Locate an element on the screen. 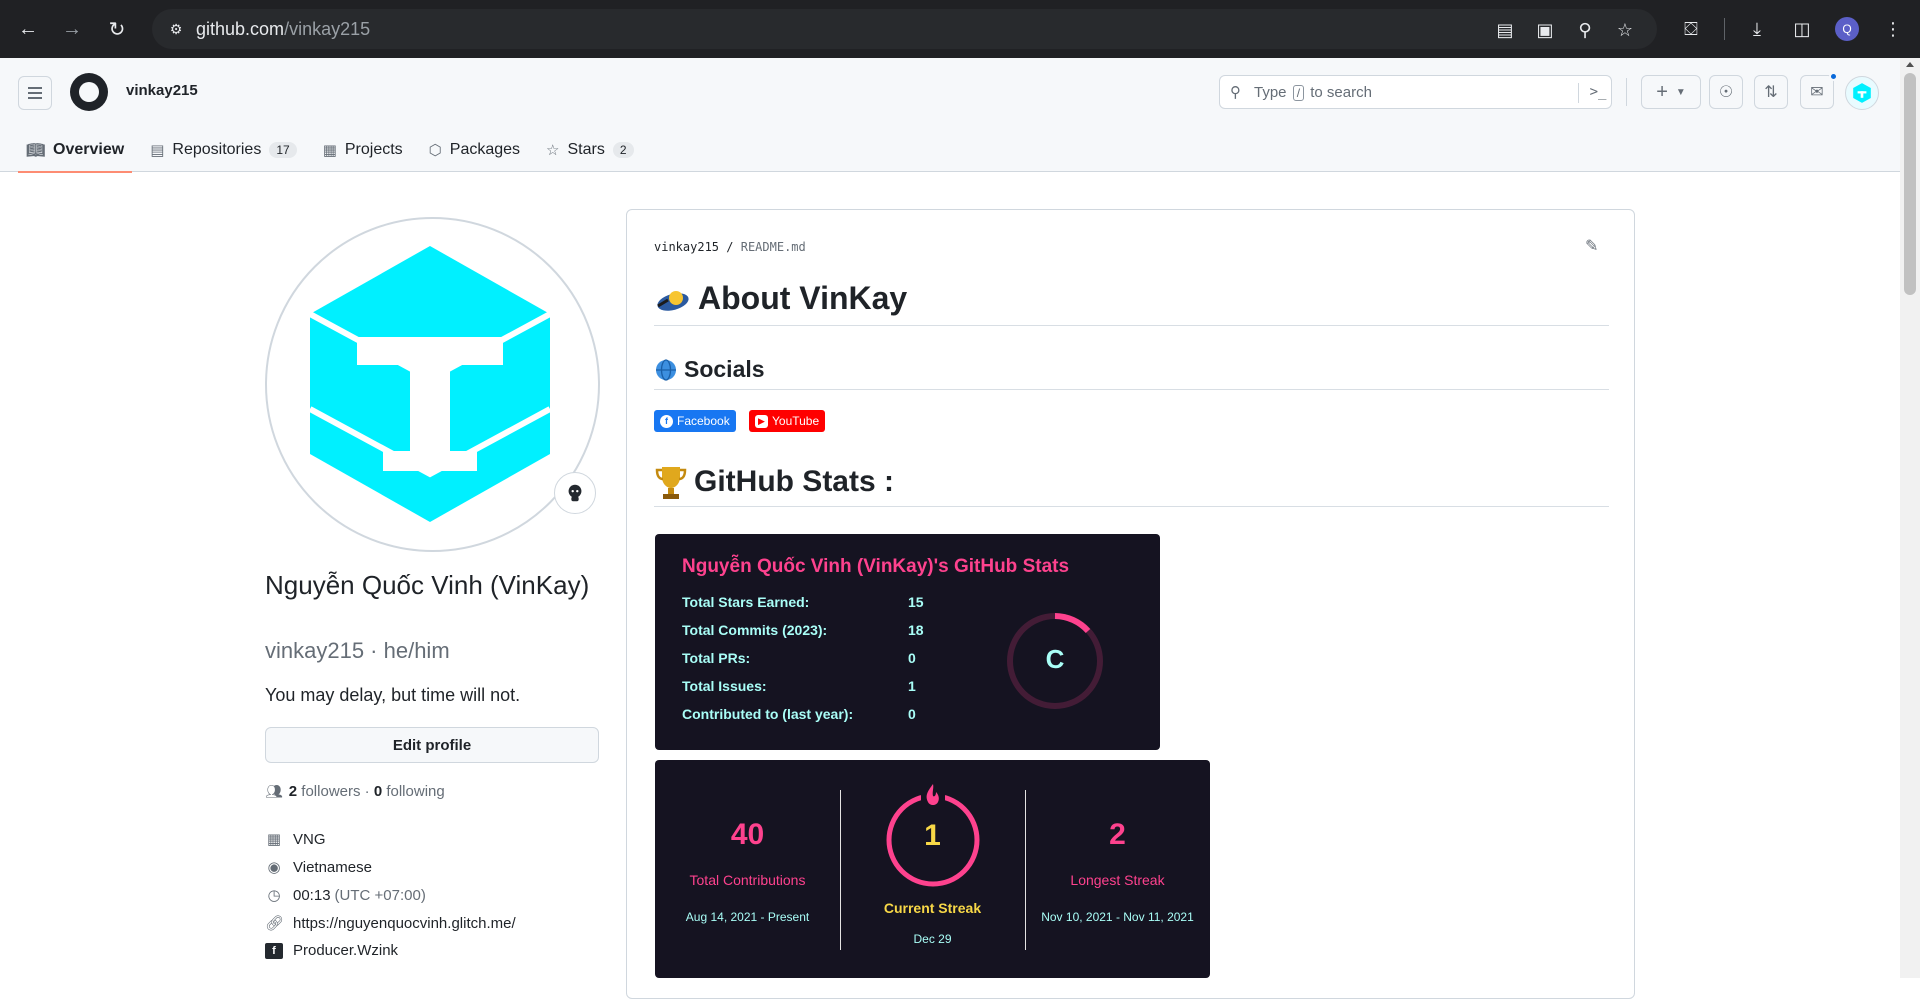 This screenshot has width=1920, height=999. profile-website: 🔗︎ https://nguyenquocvinh.glitch.me/ is located at coordinates (390, 923).